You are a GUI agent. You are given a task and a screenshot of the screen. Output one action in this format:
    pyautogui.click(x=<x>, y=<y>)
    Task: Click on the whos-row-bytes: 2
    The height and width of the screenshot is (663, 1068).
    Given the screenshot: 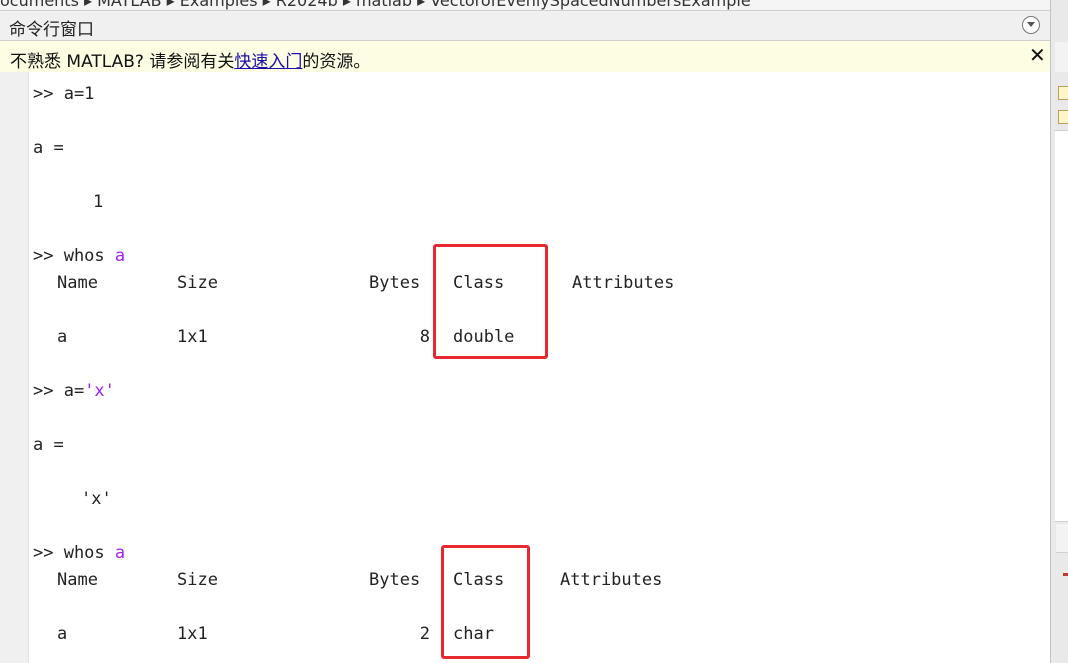 What is the action you would take?
    pyautogui.click(x=424, y=634)
    